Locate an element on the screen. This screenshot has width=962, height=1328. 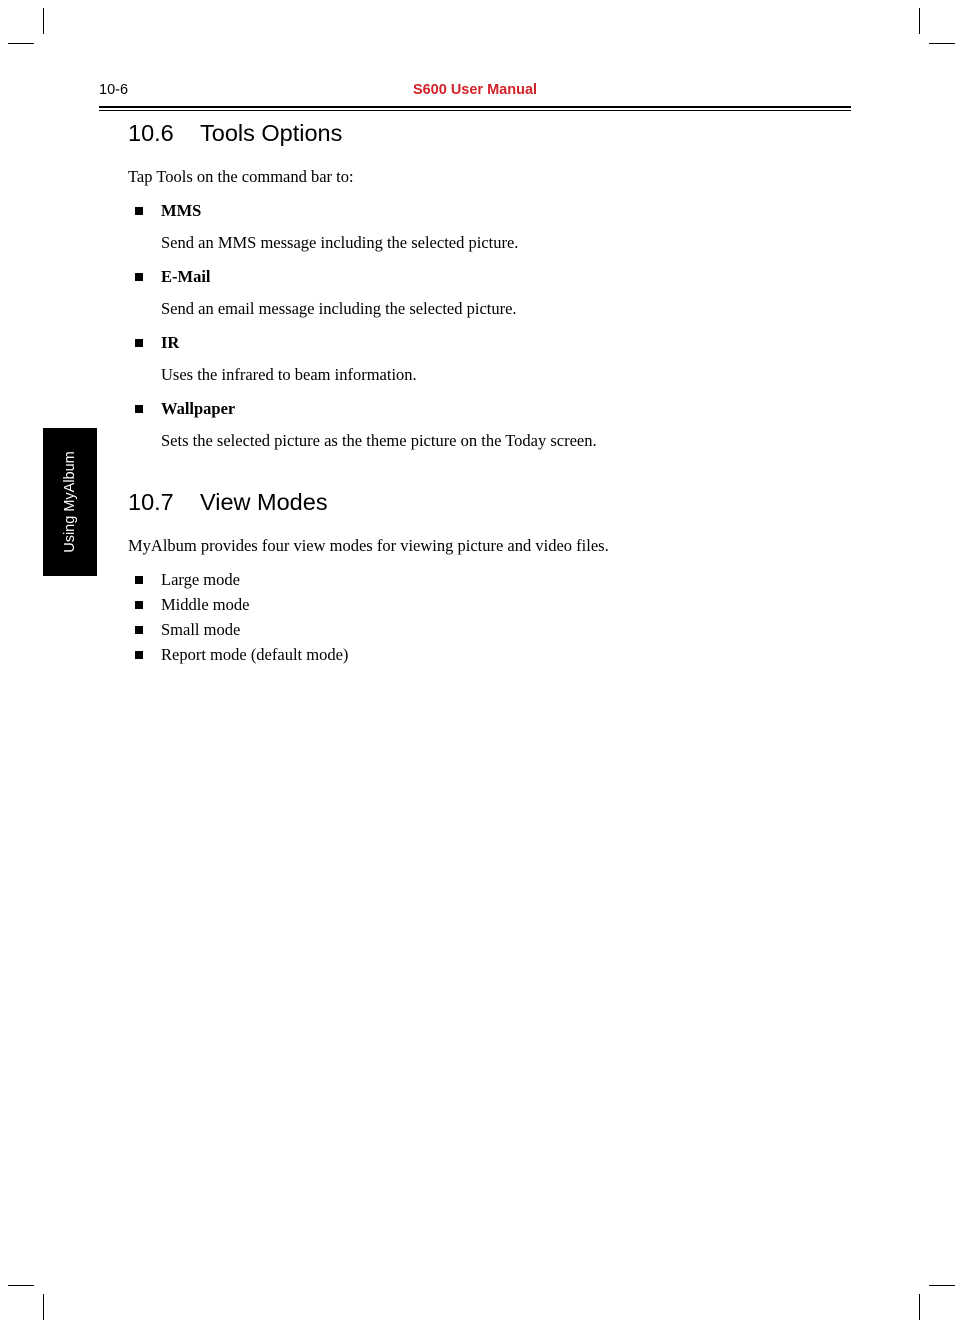
list-item: Small mode is located at coordinates (489, 630).